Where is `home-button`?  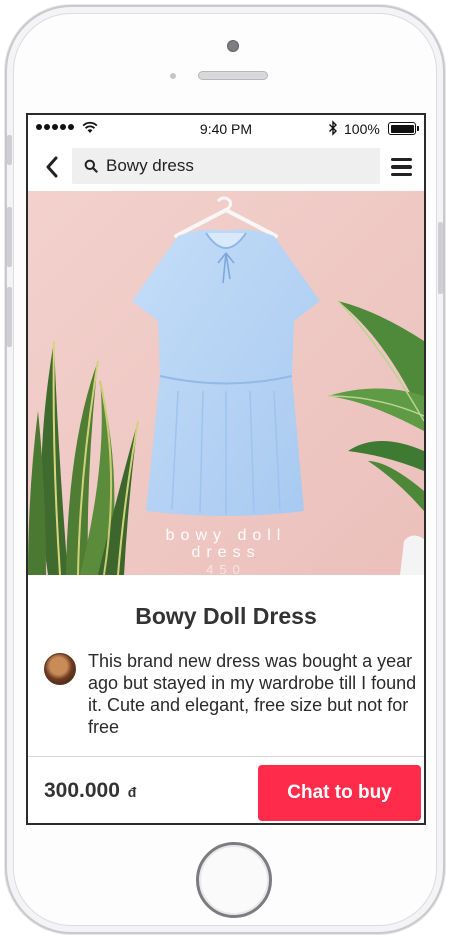
home-button is located at coordinates (234, 880).